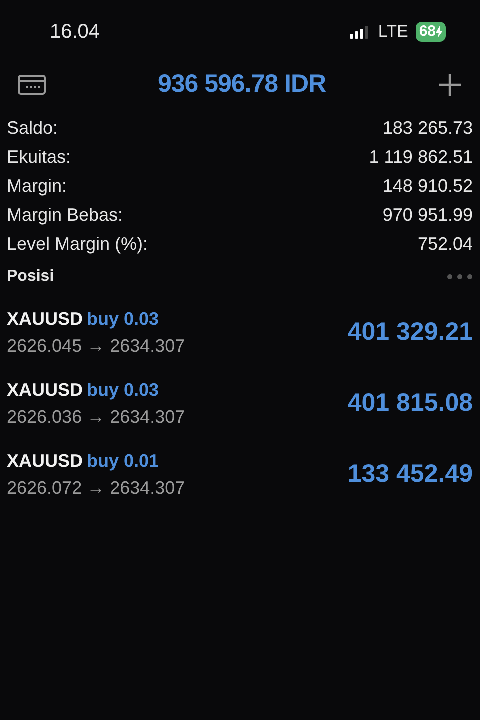  Describe the element at coordinates (460, 277) in the screenshot. I see `more-icon` at that location.